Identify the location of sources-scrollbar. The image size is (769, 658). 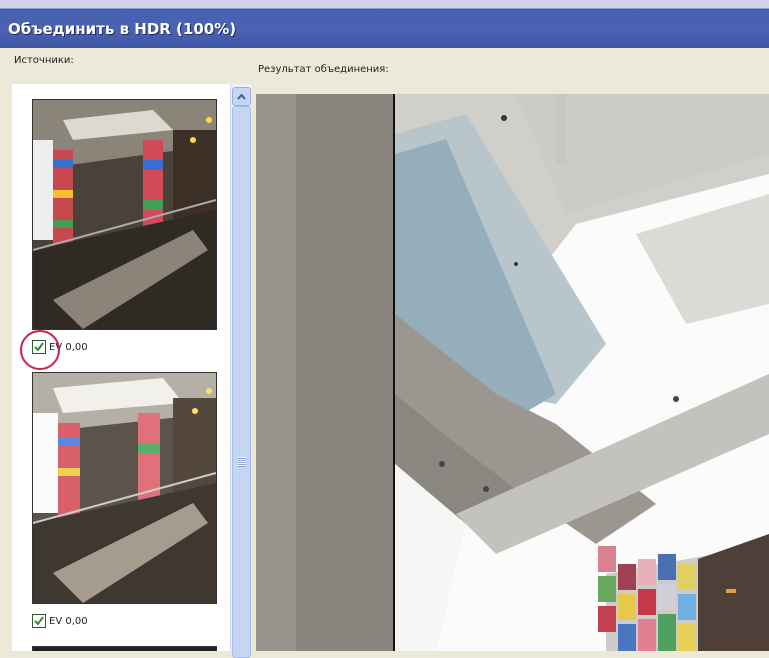
(240, 371).